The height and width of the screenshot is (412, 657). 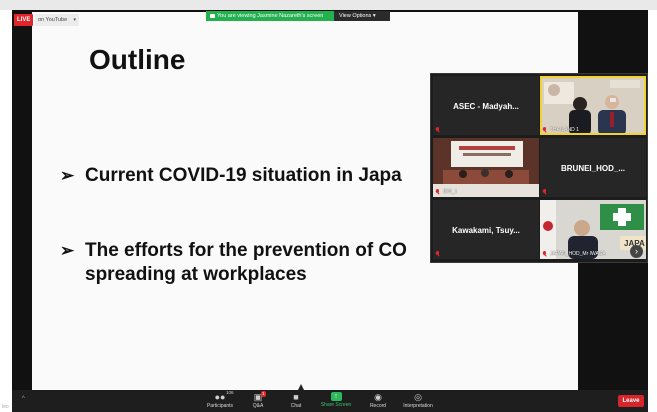 What do you see at coordinates (631, 401) in the screenshot?
I see `leave-button: Leave` at bounding box center [631, 401].